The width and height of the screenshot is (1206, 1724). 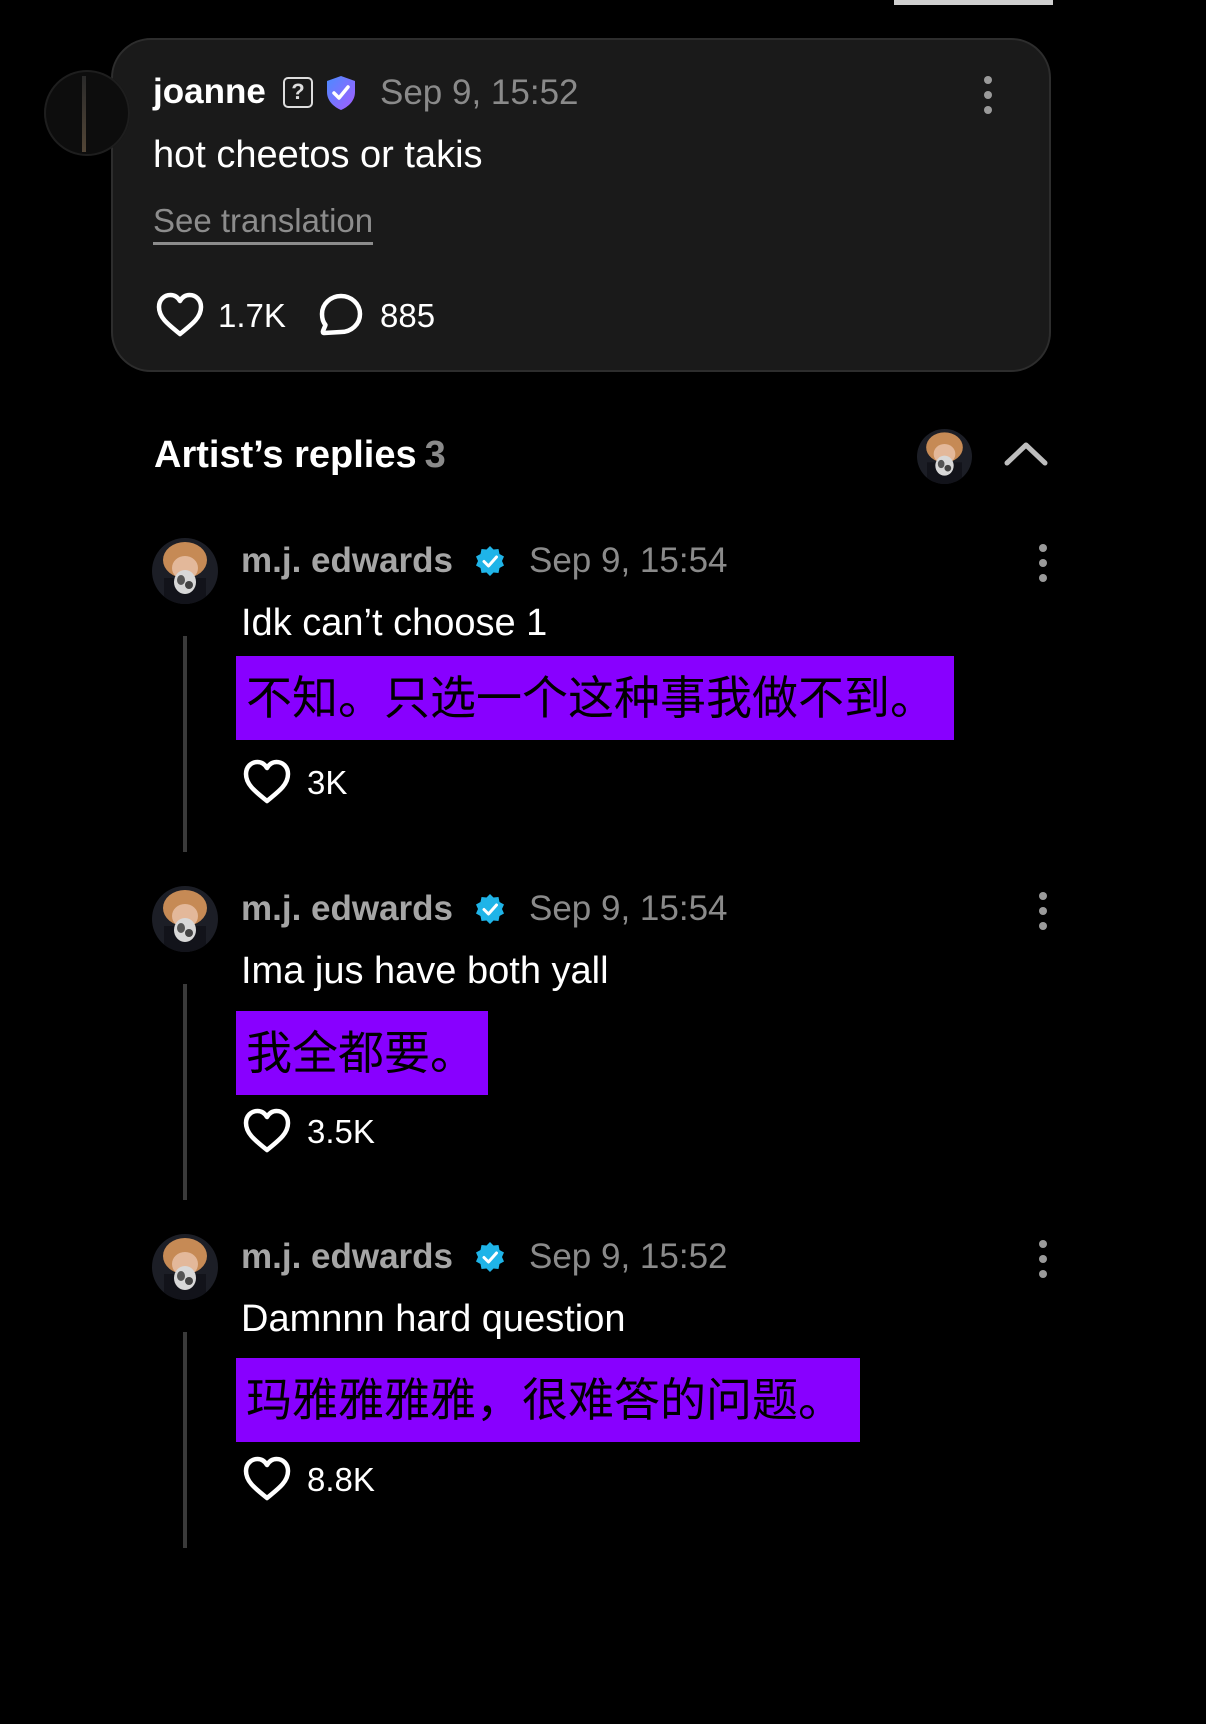 What do you see at coordinates (318, 155) in the screenshot?
I see `post-text: hot cheetos or takis` at bounding box center [318, 155].